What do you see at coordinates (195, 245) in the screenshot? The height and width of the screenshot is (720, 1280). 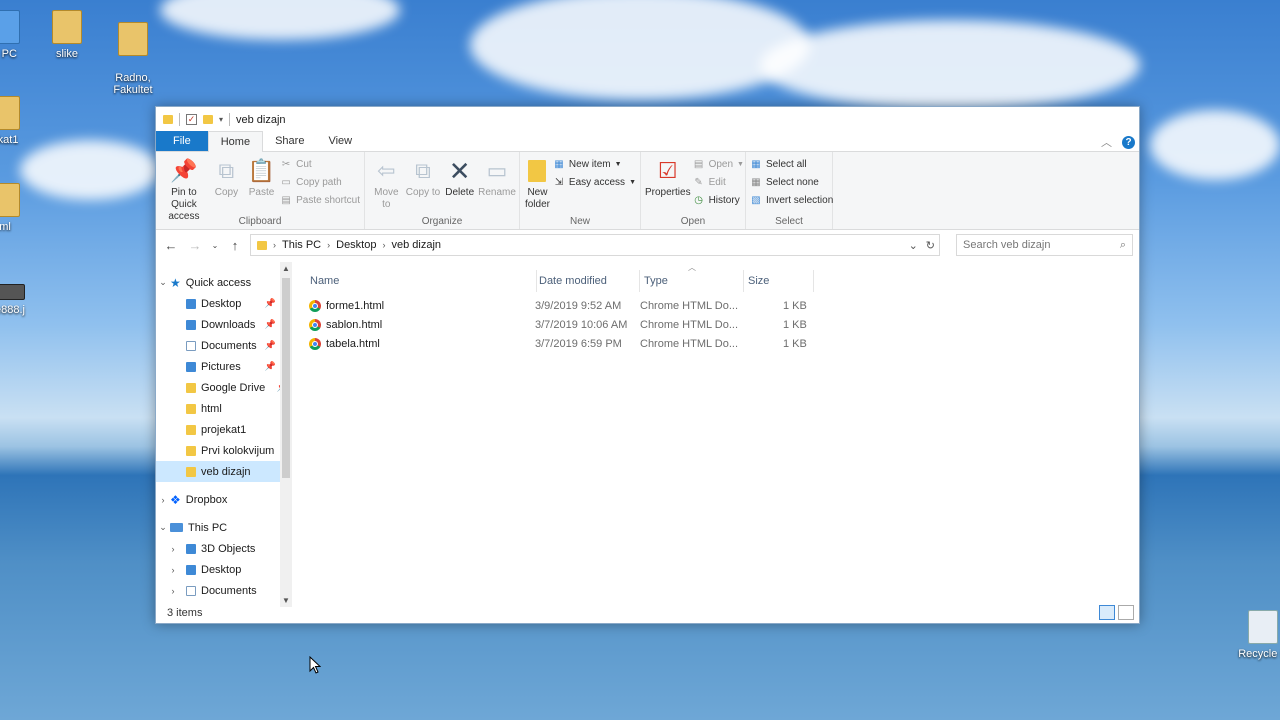 I see `forward-arrow-icon: →` at bounding box center [195, 245].